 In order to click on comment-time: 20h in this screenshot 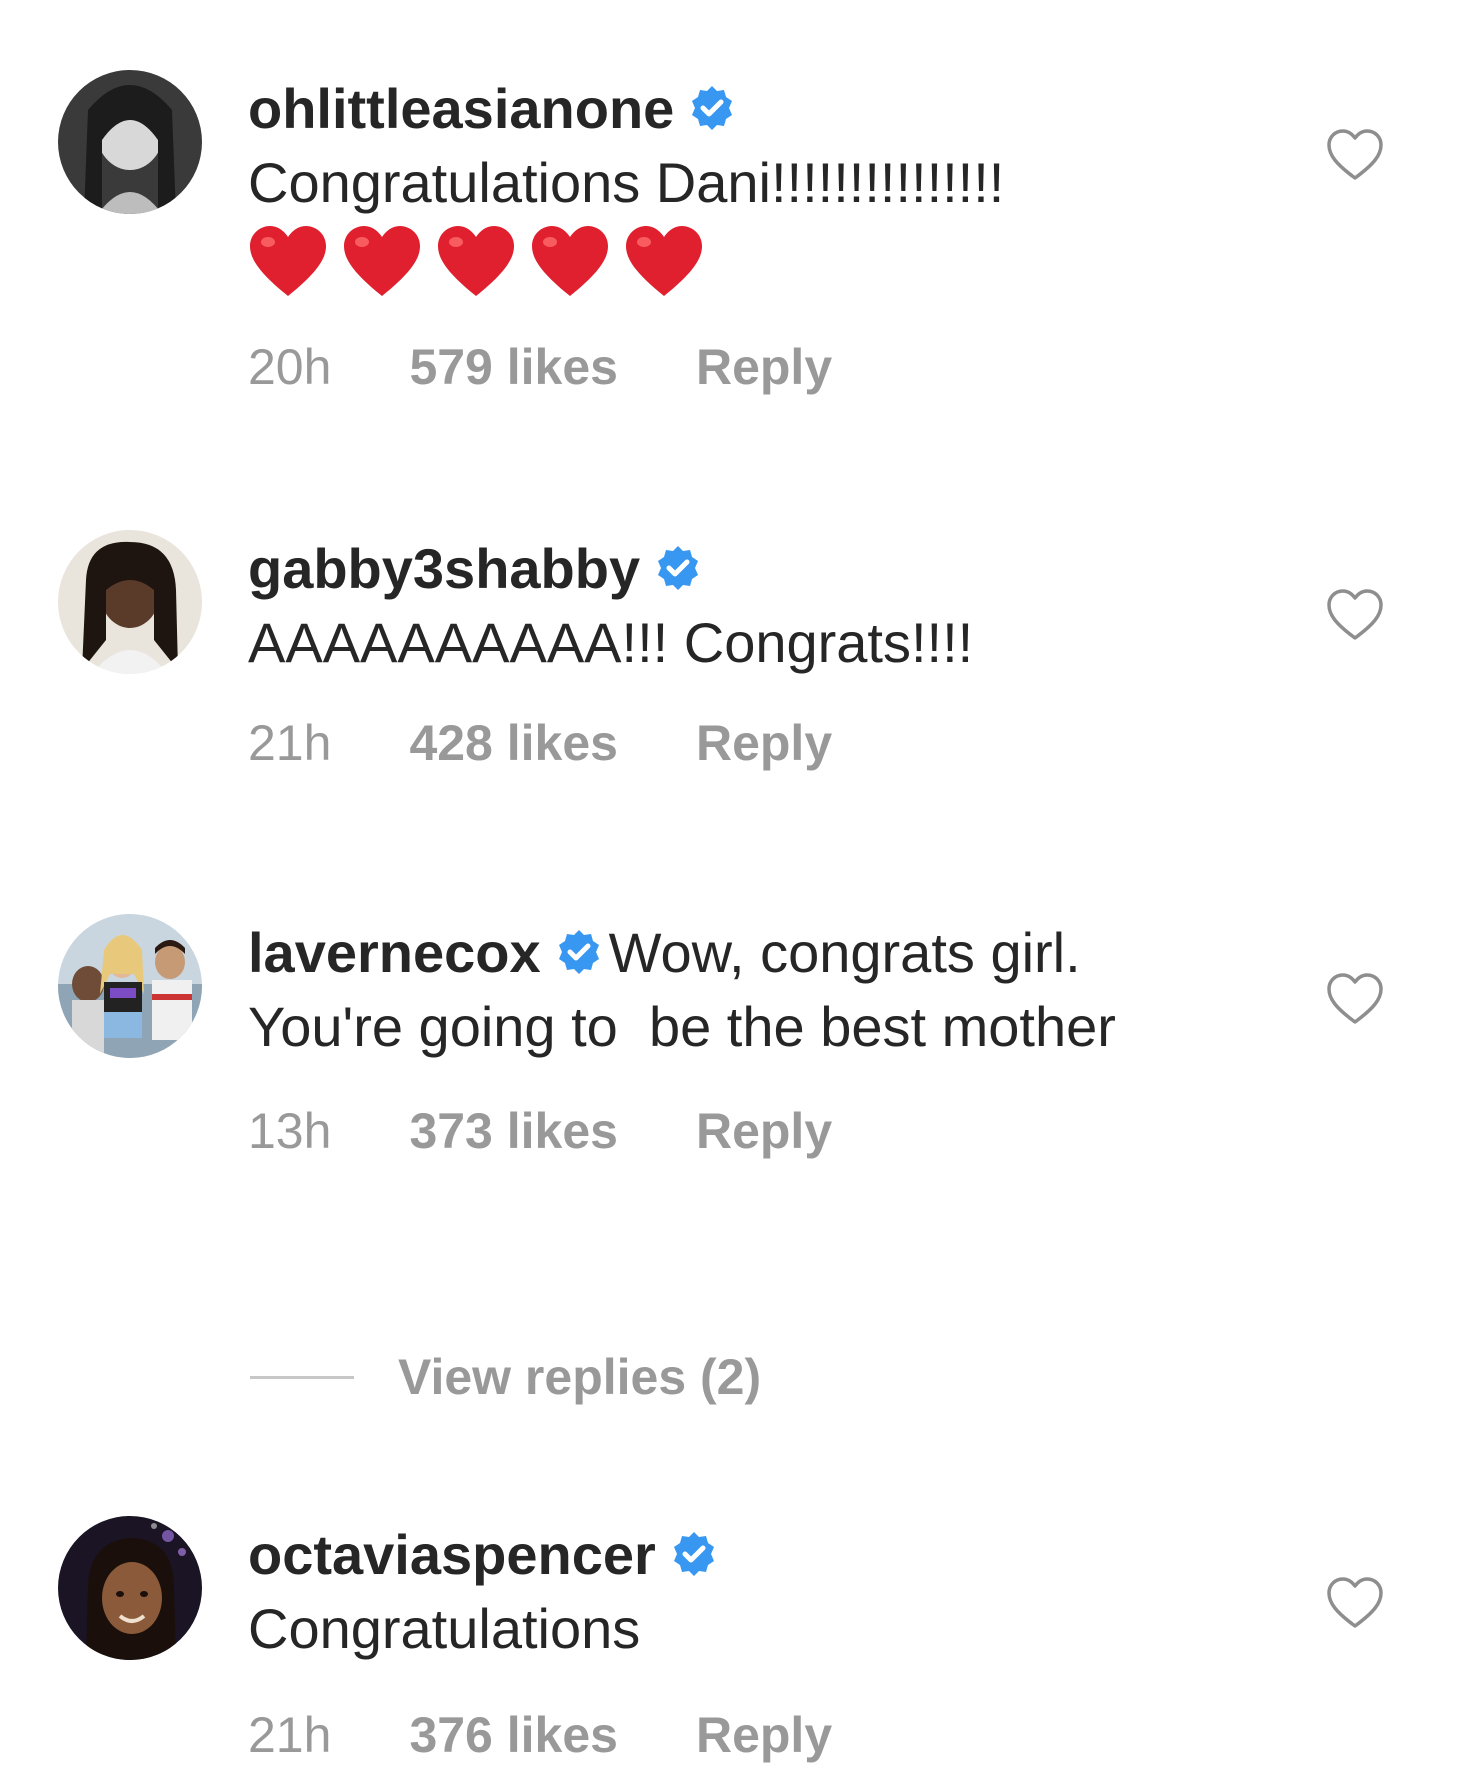, I will do `click(290, 367)`.